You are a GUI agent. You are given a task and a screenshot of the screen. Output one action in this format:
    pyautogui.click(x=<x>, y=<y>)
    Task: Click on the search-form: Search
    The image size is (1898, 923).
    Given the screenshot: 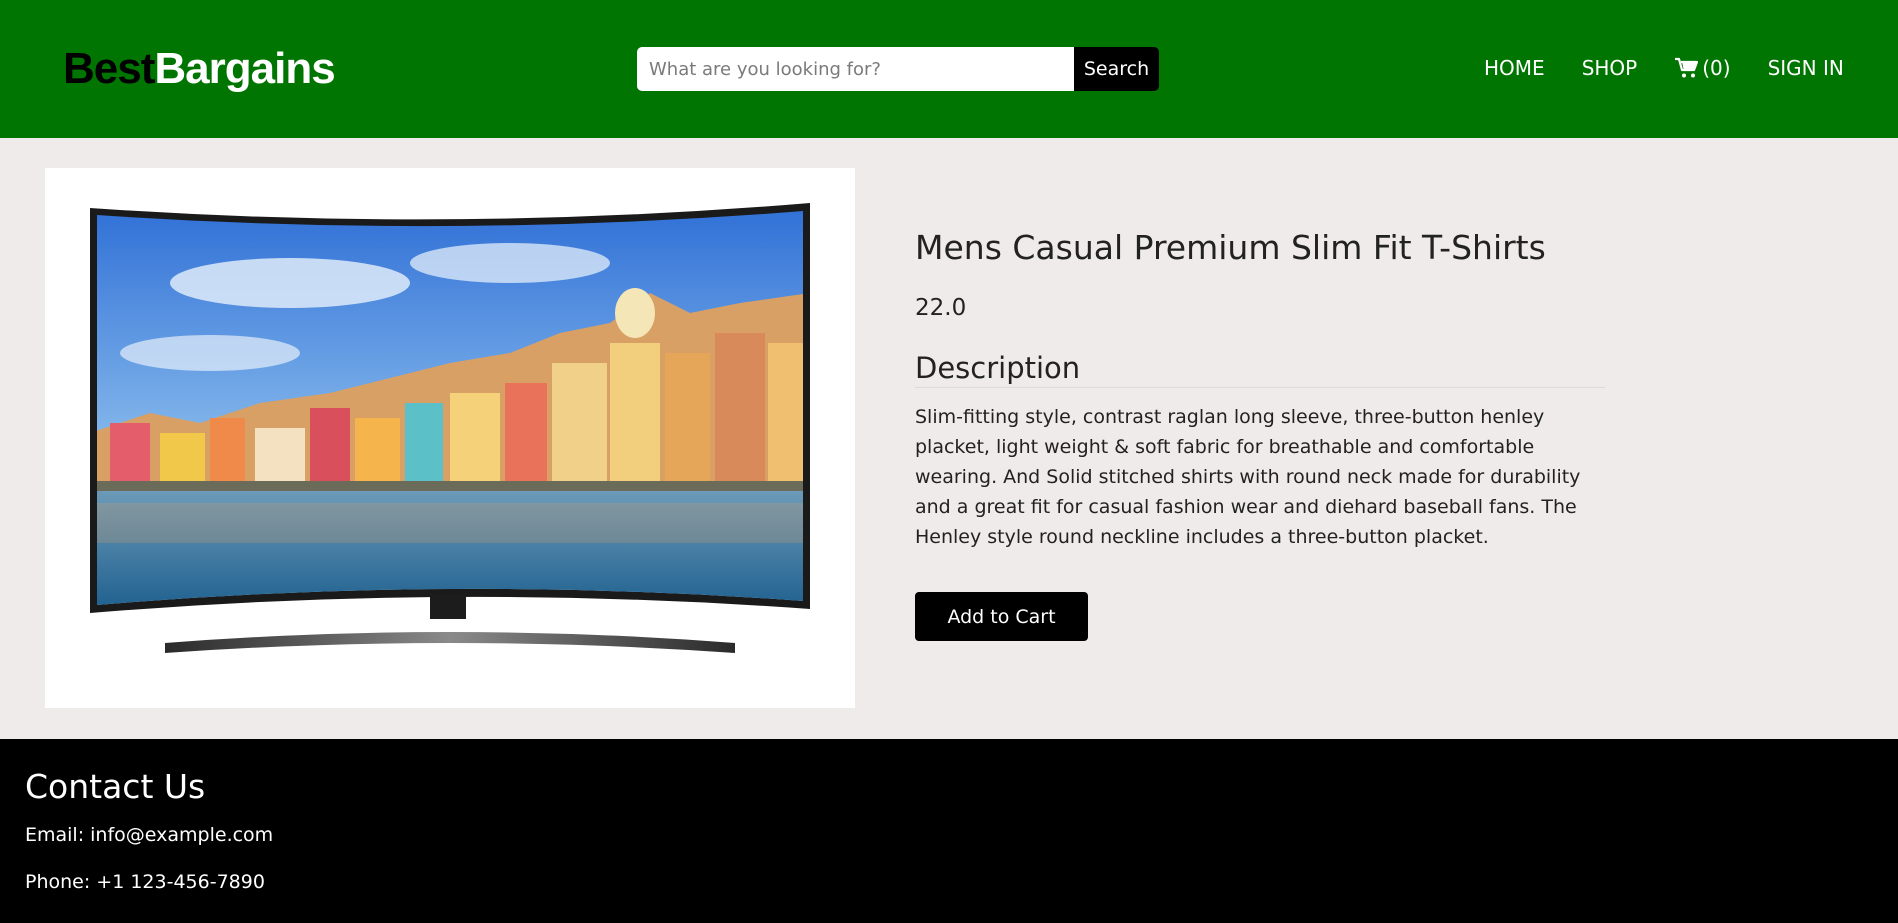 What is the action you would take?
    pyautogui.click(x=898, y=69)
    